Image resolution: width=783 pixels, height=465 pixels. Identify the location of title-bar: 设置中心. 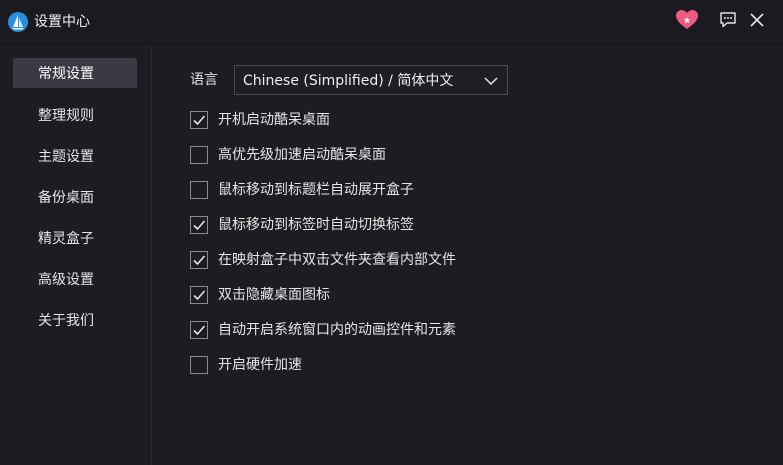
(391, 22).